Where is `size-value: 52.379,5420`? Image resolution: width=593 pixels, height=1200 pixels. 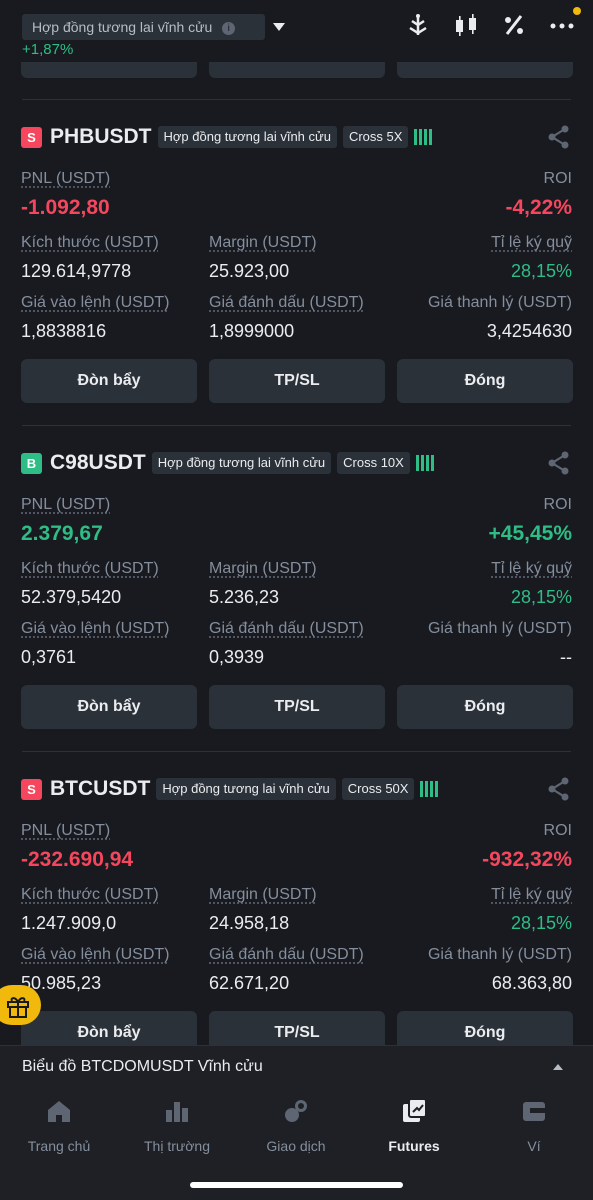 size-value: 52.379,5420 is located at coordinates (71, 597).